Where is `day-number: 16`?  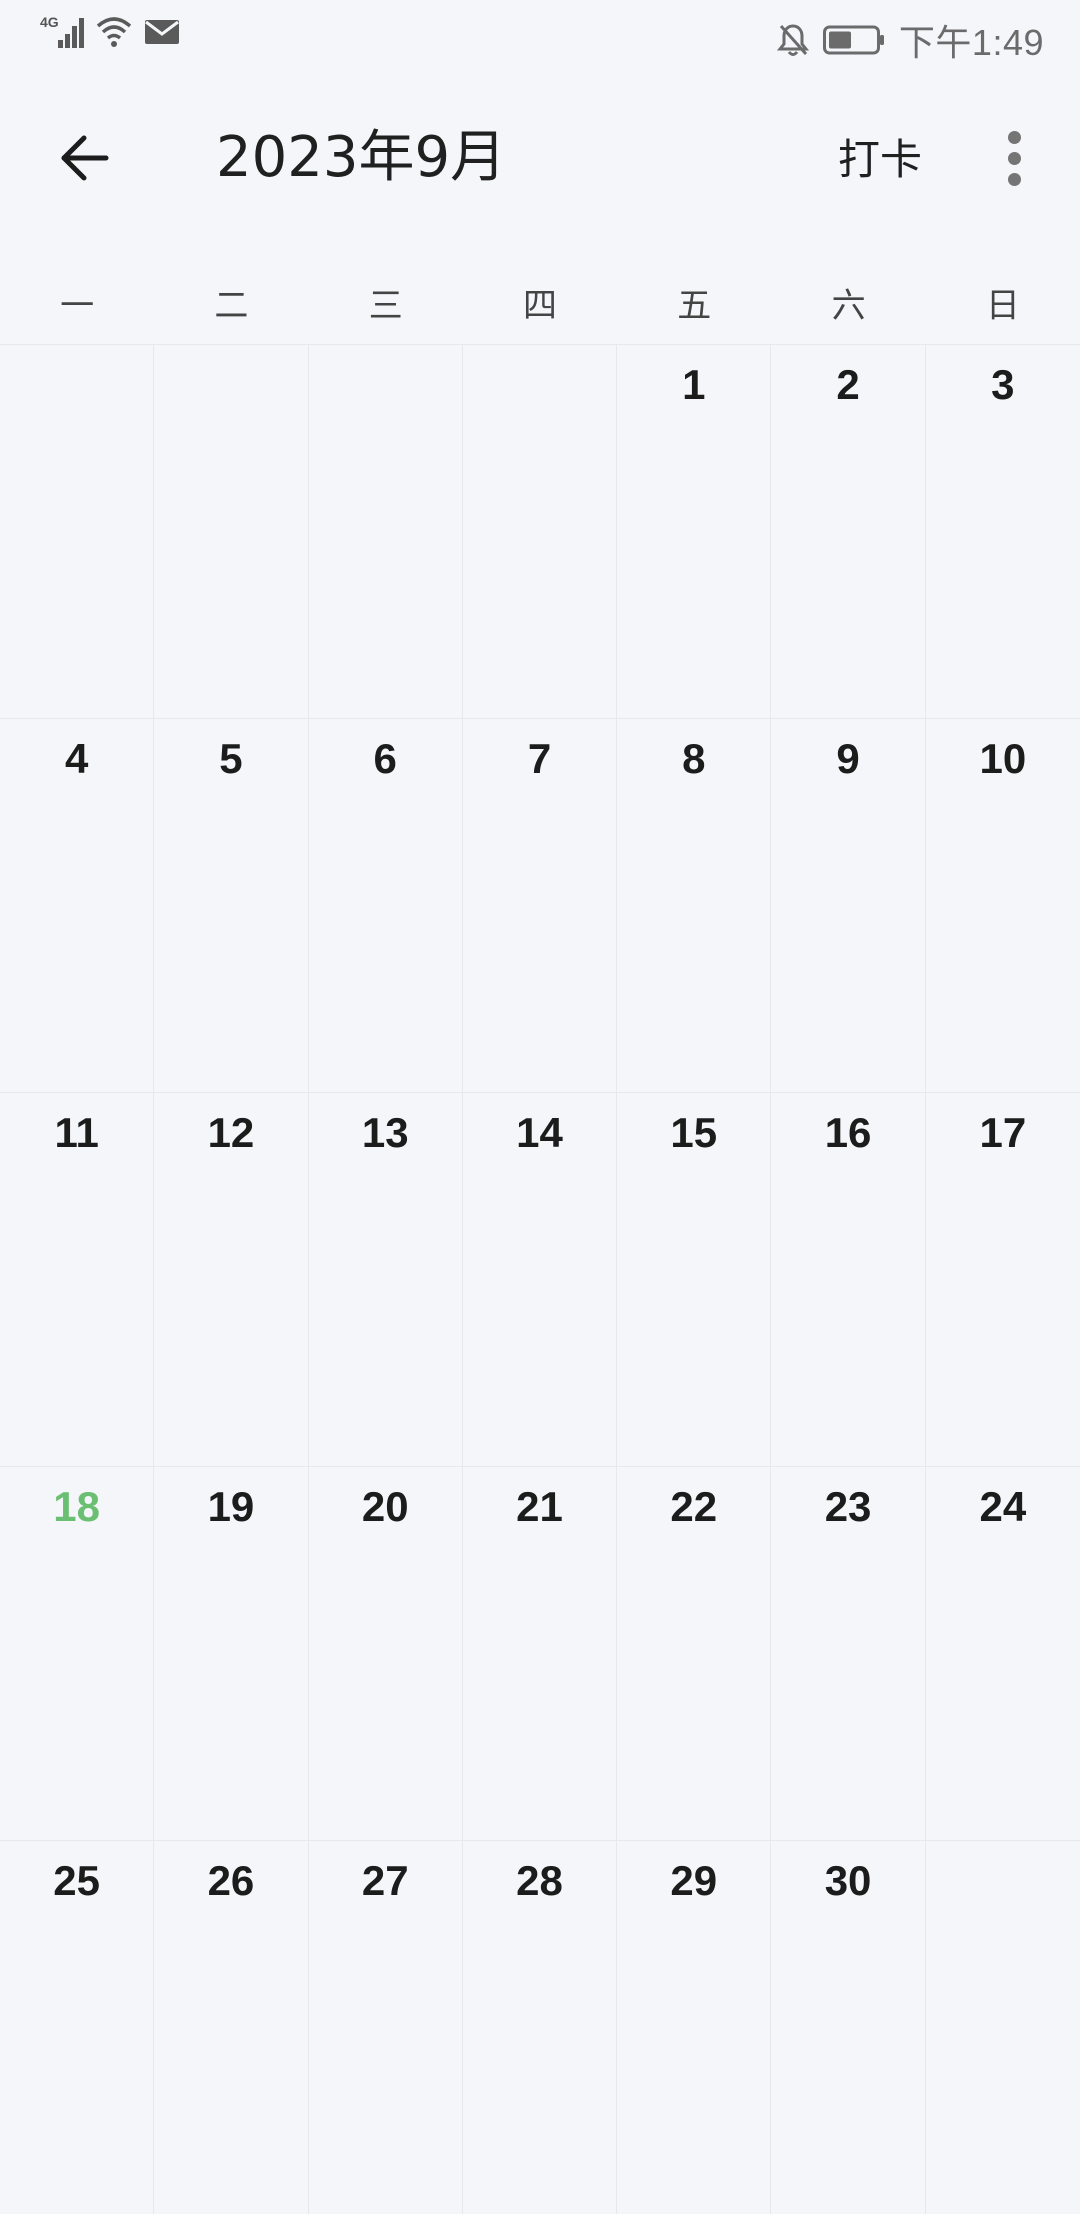 day-number: 16 is located at coordinates (848, 1132).